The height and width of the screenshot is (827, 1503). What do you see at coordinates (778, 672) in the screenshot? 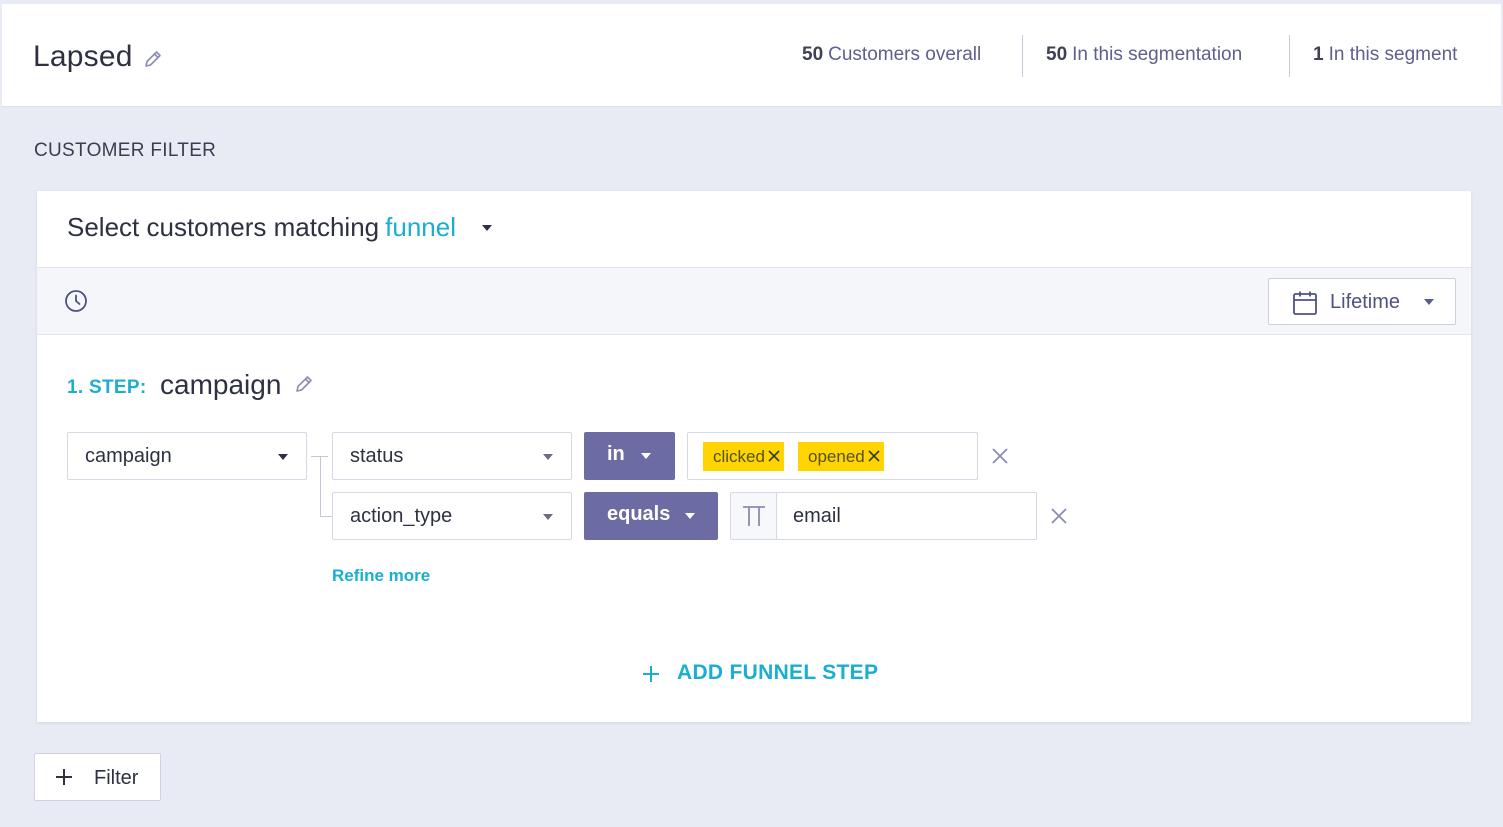
I see `add-funnel-step-label: ADD FUNNEL STEP` at bounding box center [778, 672].